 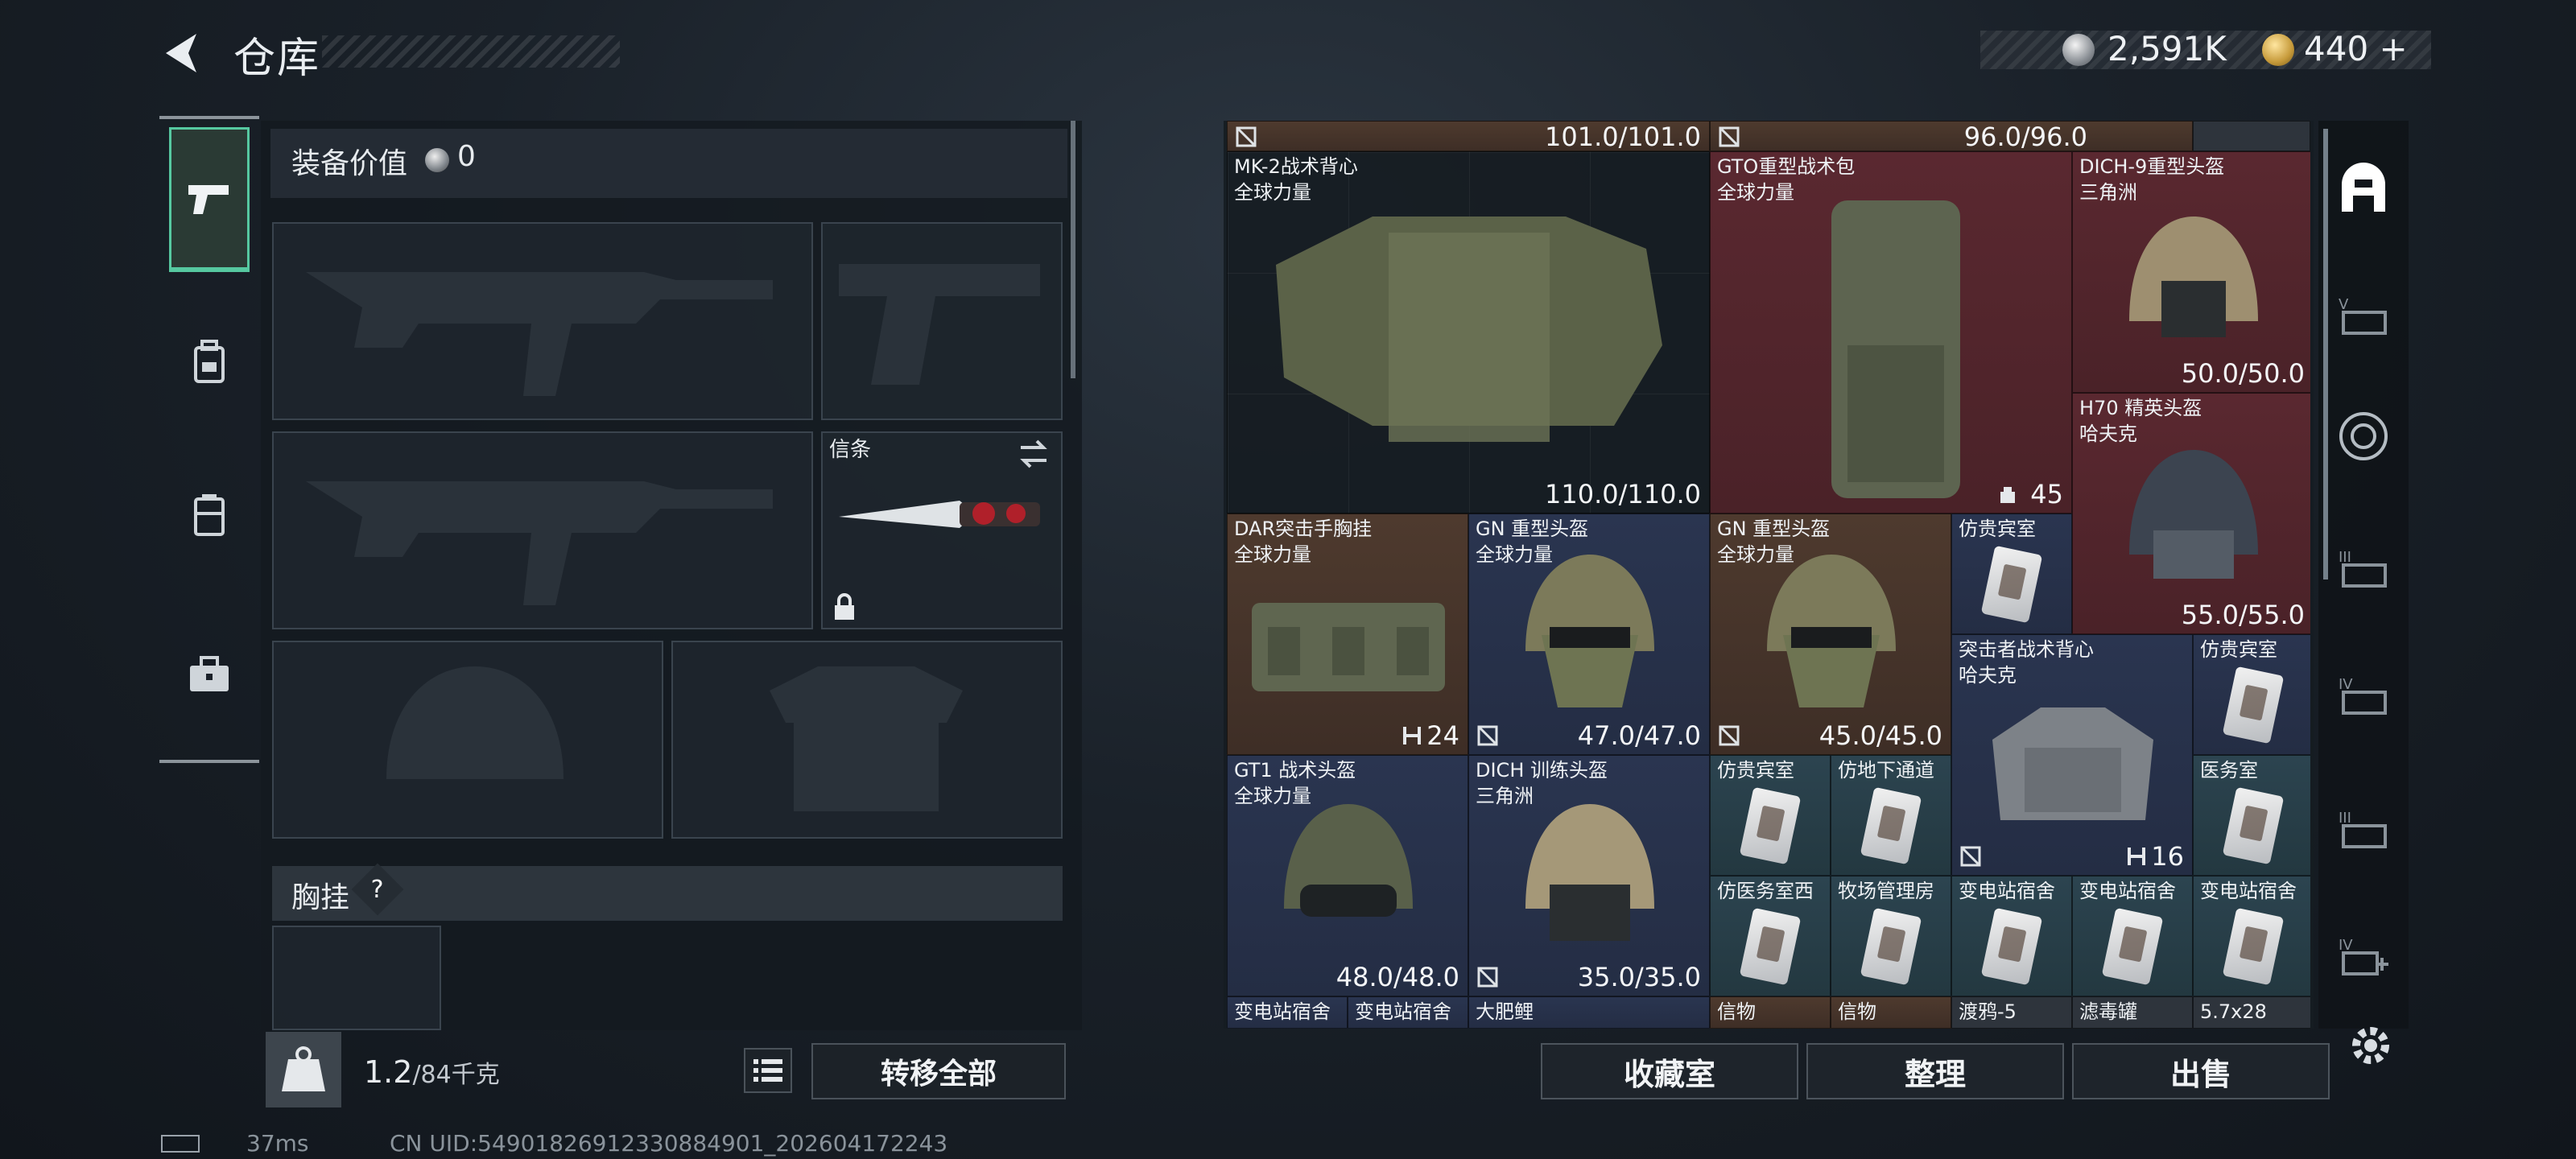 What do you see at coordinates (1589, 634) in the screenshot?
I see `stash-item: GN 重型头盔 全球力量 47.0/47.0` at bounding box center [1589, 634].